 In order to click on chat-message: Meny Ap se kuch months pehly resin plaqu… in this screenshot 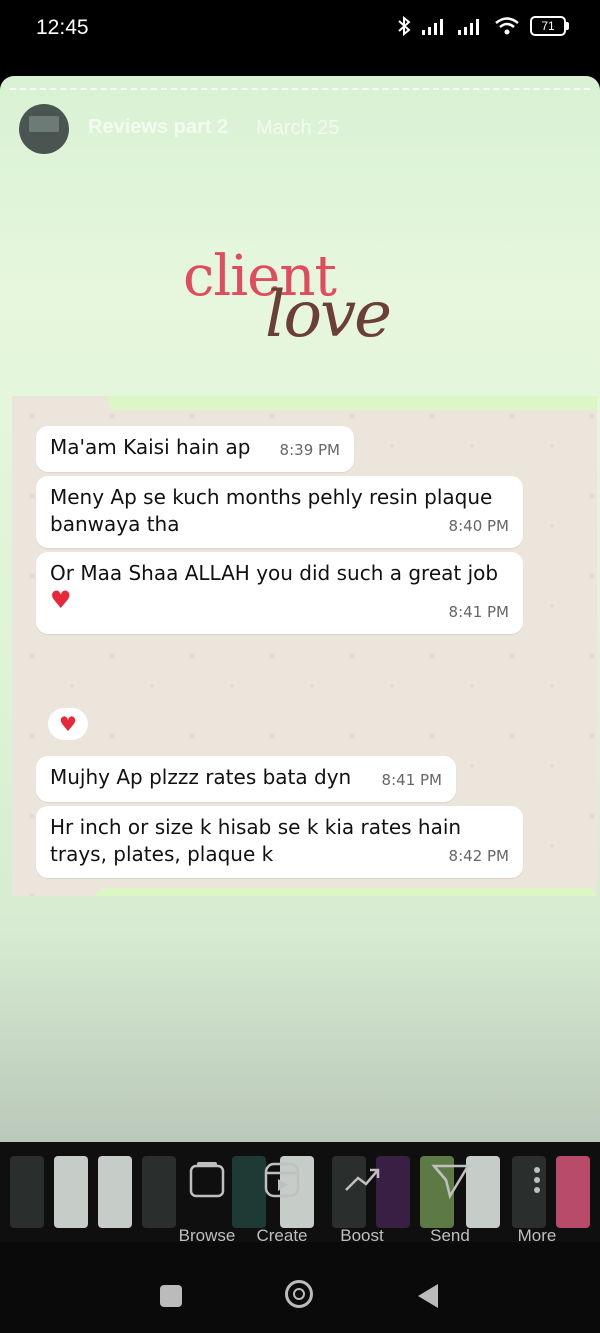, I will do `click(279, 512)`.